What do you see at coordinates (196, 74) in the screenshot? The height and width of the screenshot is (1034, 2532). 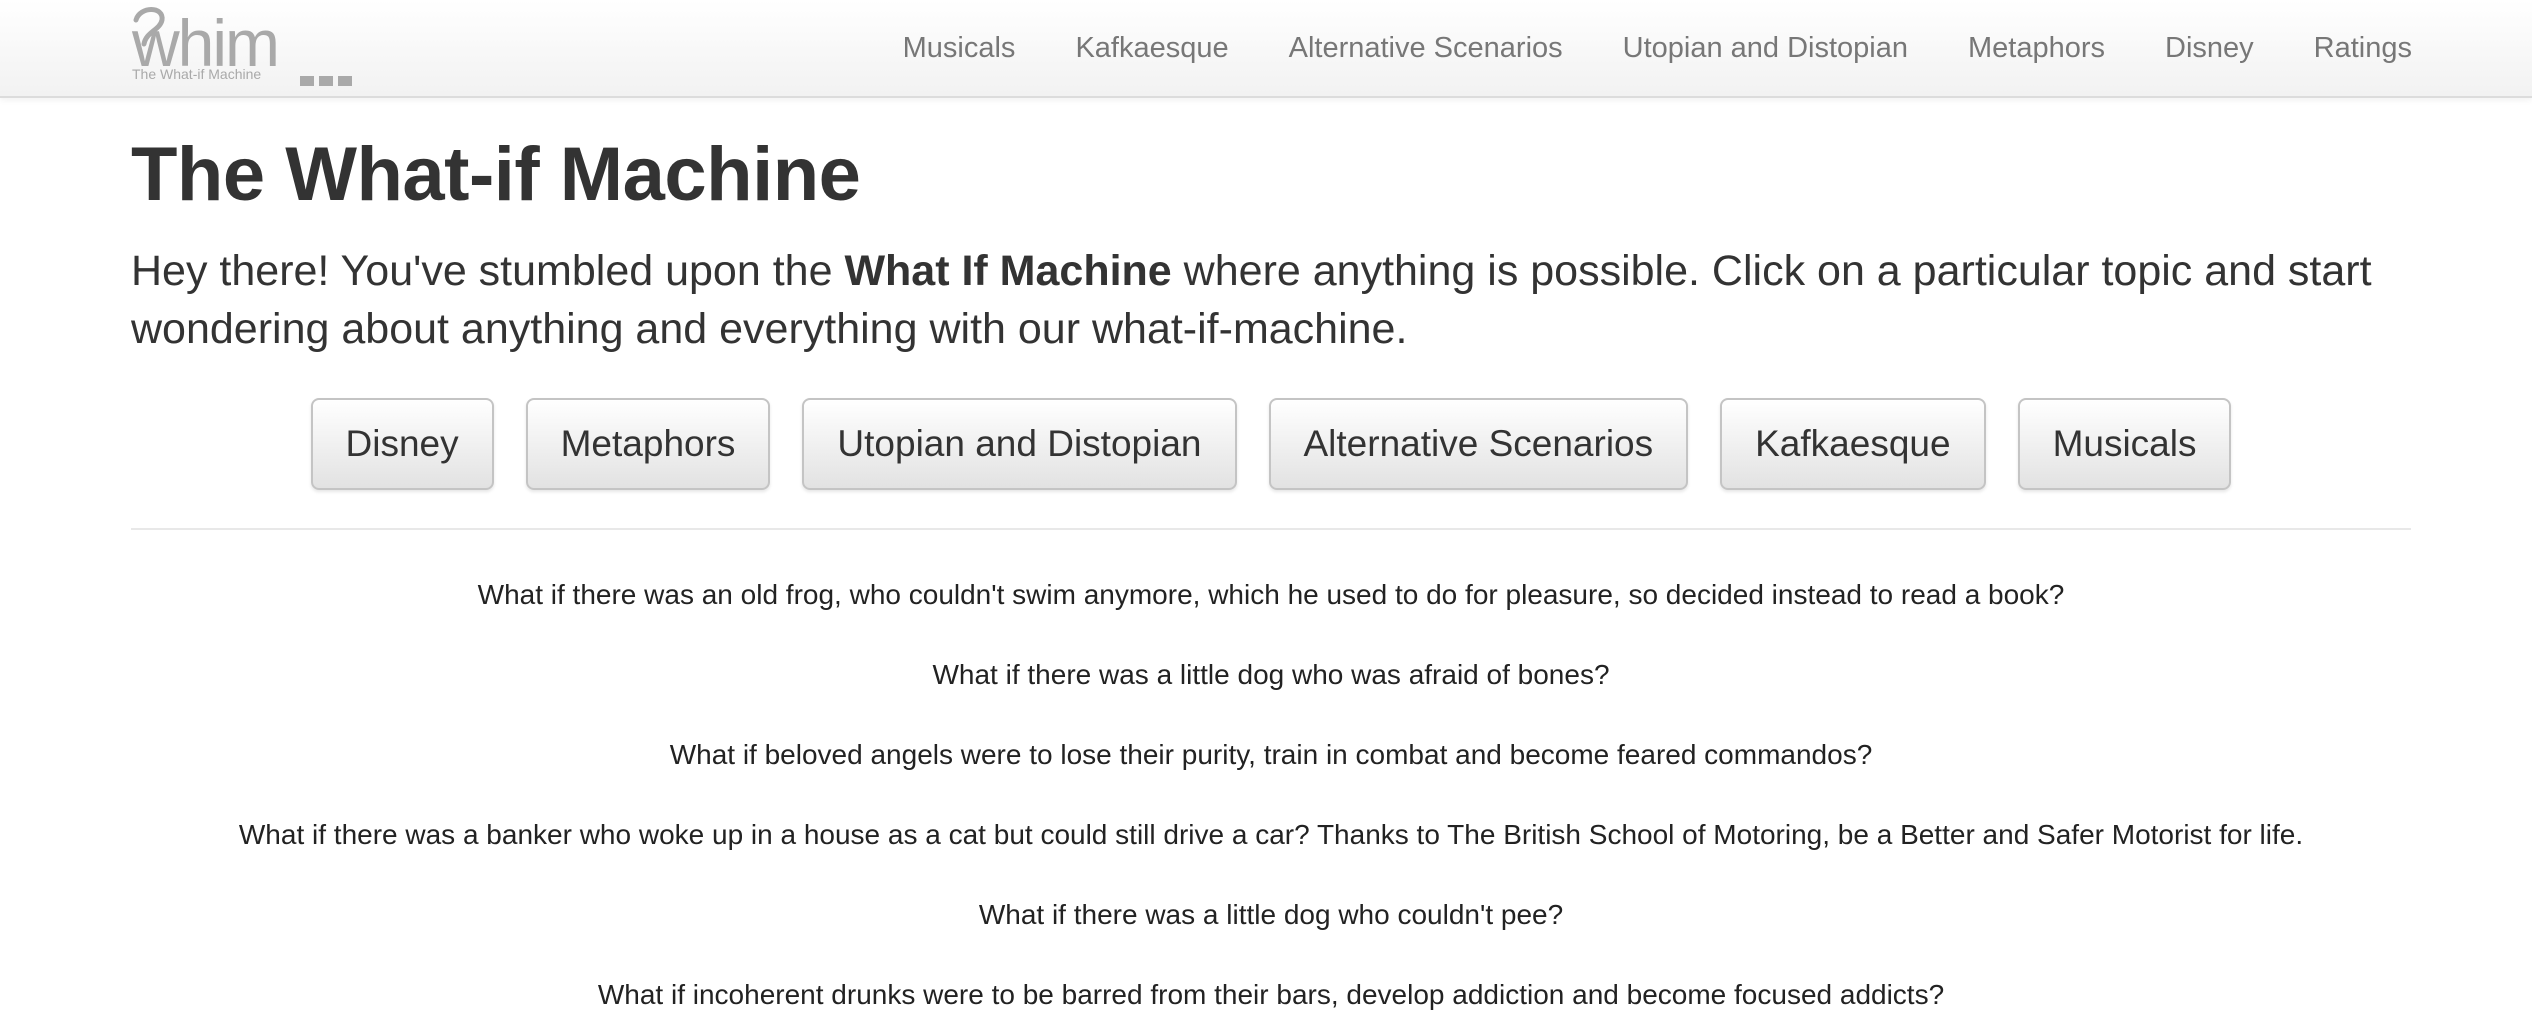 I see `logo-tagline: The What-if Machine` at bounding box center [196, 74].